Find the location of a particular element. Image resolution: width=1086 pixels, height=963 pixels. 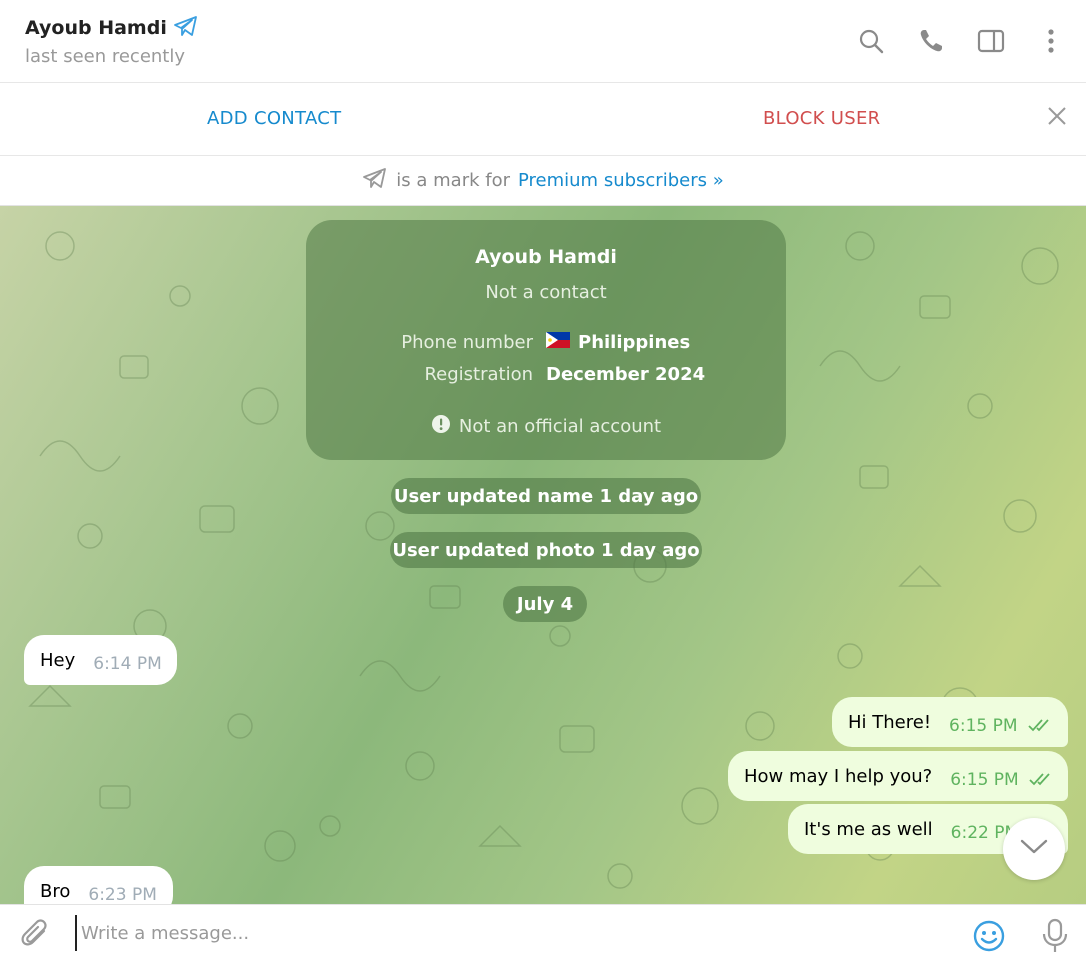

service-message-name-update: User updated name 1 day ago is located at coordinates (546, 496).